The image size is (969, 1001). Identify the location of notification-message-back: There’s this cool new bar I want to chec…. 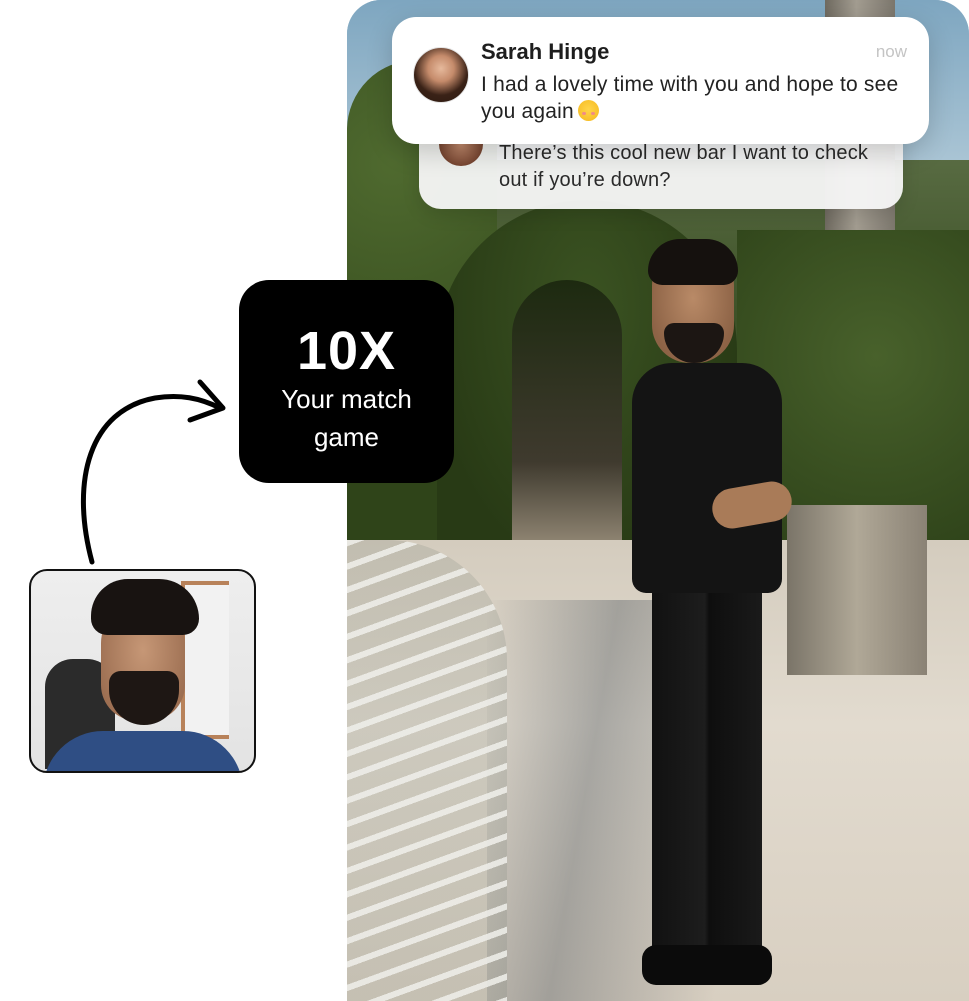
(684, 166).